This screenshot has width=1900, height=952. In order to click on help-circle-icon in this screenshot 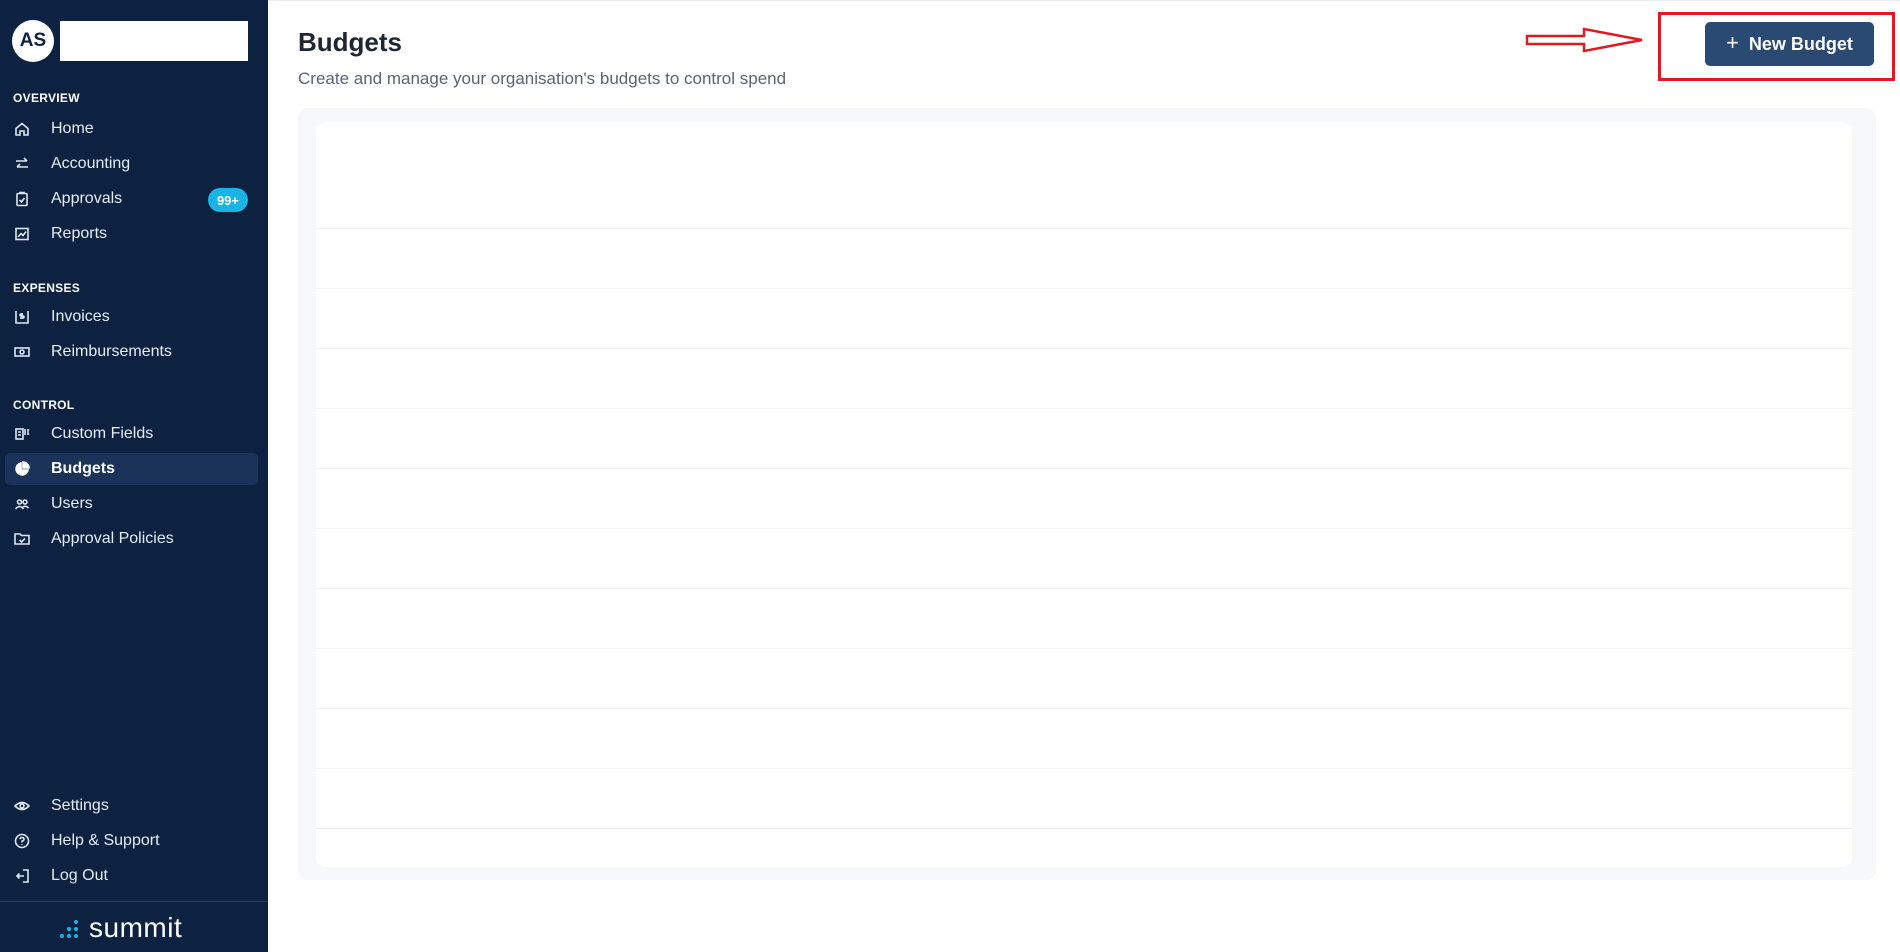, I will do `click(22, 841)`.